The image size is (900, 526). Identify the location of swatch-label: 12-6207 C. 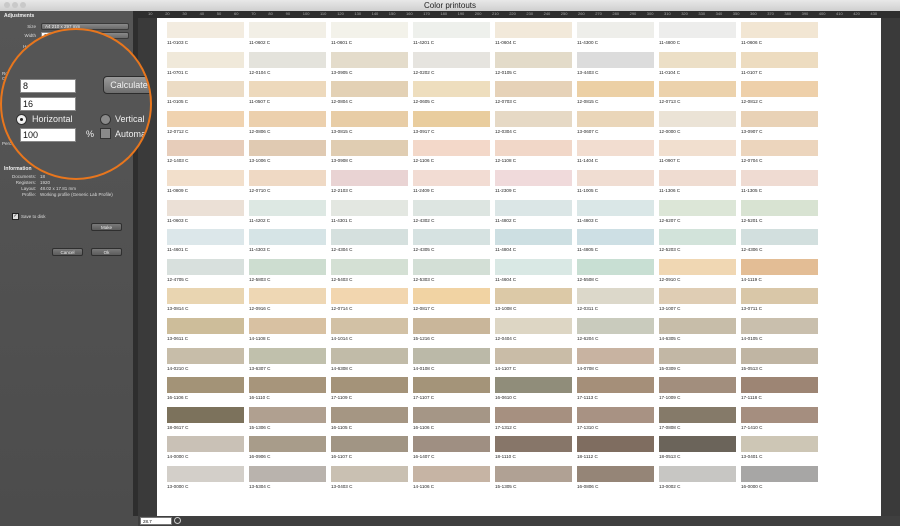
(670, 220).